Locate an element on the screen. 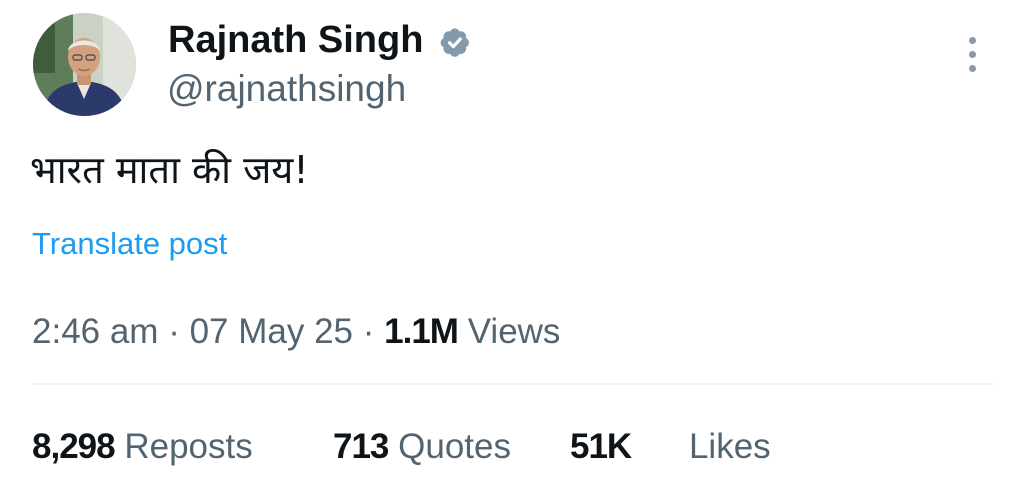  views-count: 1.1M is located at coordinates (421, 331).